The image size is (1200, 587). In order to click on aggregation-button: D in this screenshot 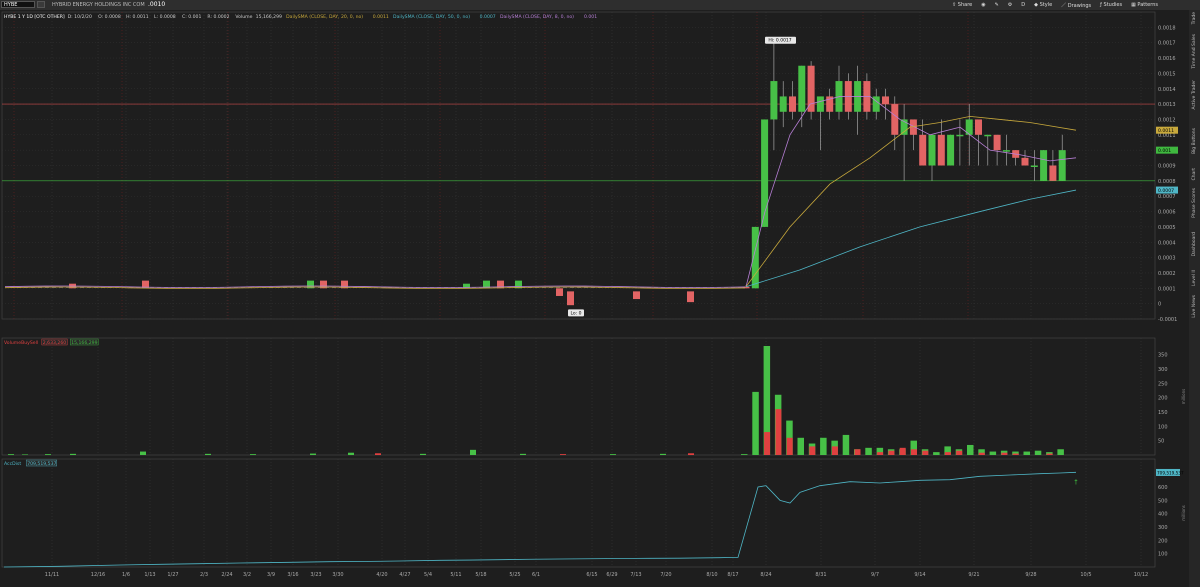, I will do `click(1023, 5)`.